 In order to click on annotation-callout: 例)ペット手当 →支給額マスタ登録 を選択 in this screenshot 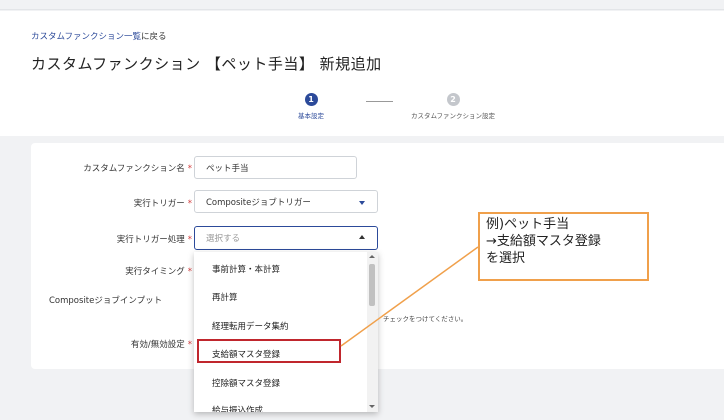, I will do `click(563, 246)`.